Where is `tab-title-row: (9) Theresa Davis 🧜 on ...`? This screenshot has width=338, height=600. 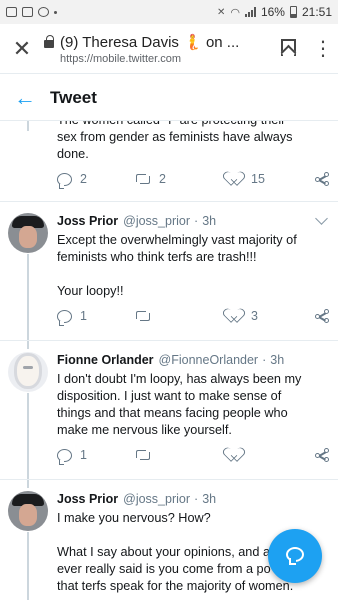 tab-title-row: (9) Theresa Davis 🧜 on ... is located at coordinates (156, 42).